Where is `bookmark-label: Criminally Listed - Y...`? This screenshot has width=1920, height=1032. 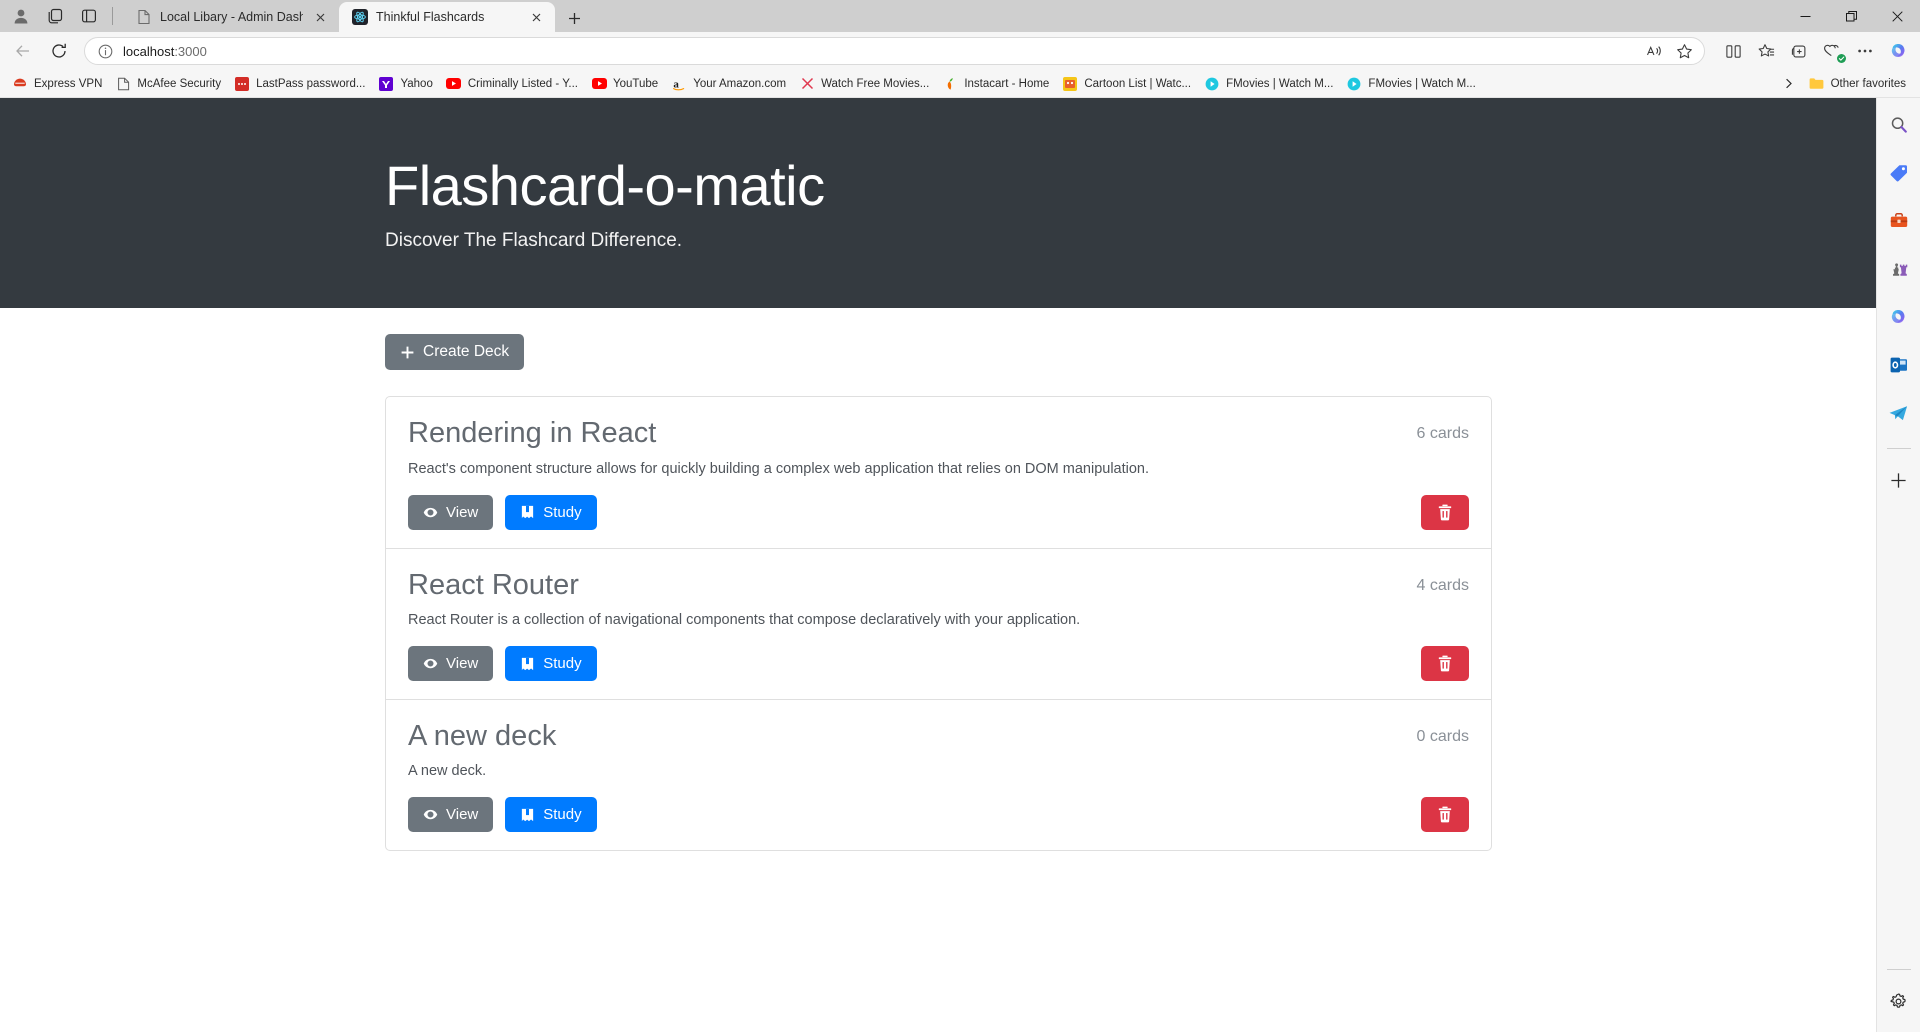
bookmark-label: Criminally Listed - Y... is located at coordinates (522, 83).